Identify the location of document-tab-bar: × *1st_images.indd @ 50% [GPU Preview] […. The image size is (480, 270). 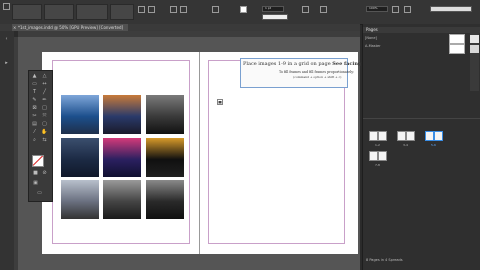
(180, 27).